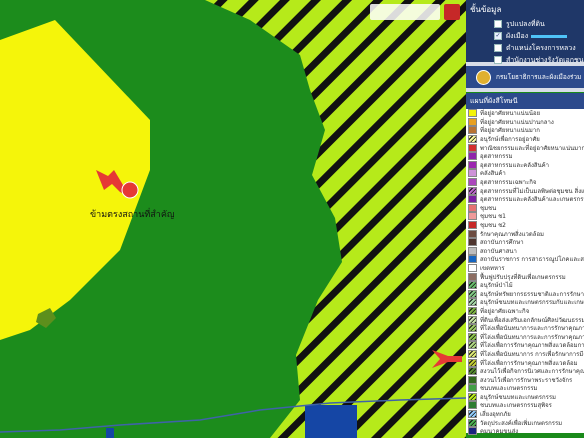 This screenshot has width=584, height=438. I want to click on layer-checkbox-checked: ✓, so click(498, 36).